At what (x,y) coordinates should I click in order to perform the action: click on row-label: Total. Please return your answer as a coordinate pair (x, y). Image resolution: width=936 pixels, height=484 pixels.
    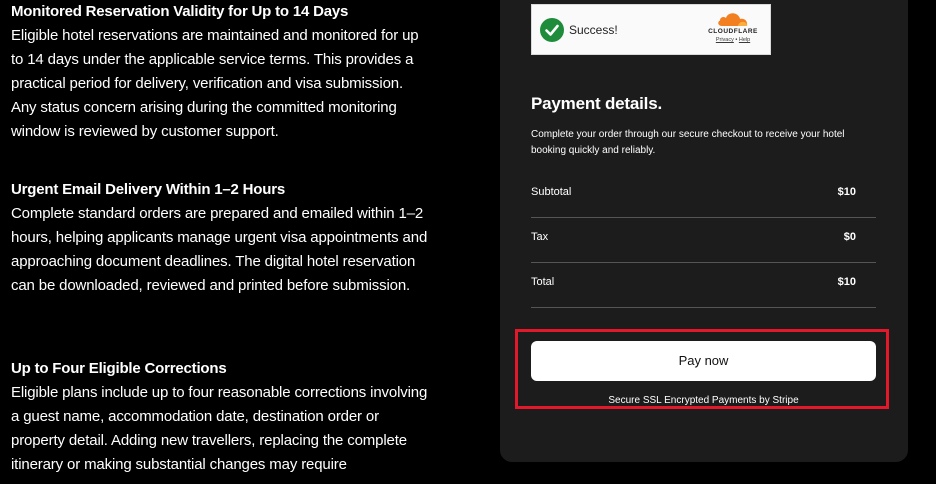
    Looking at the image, I should click on (543, 282).